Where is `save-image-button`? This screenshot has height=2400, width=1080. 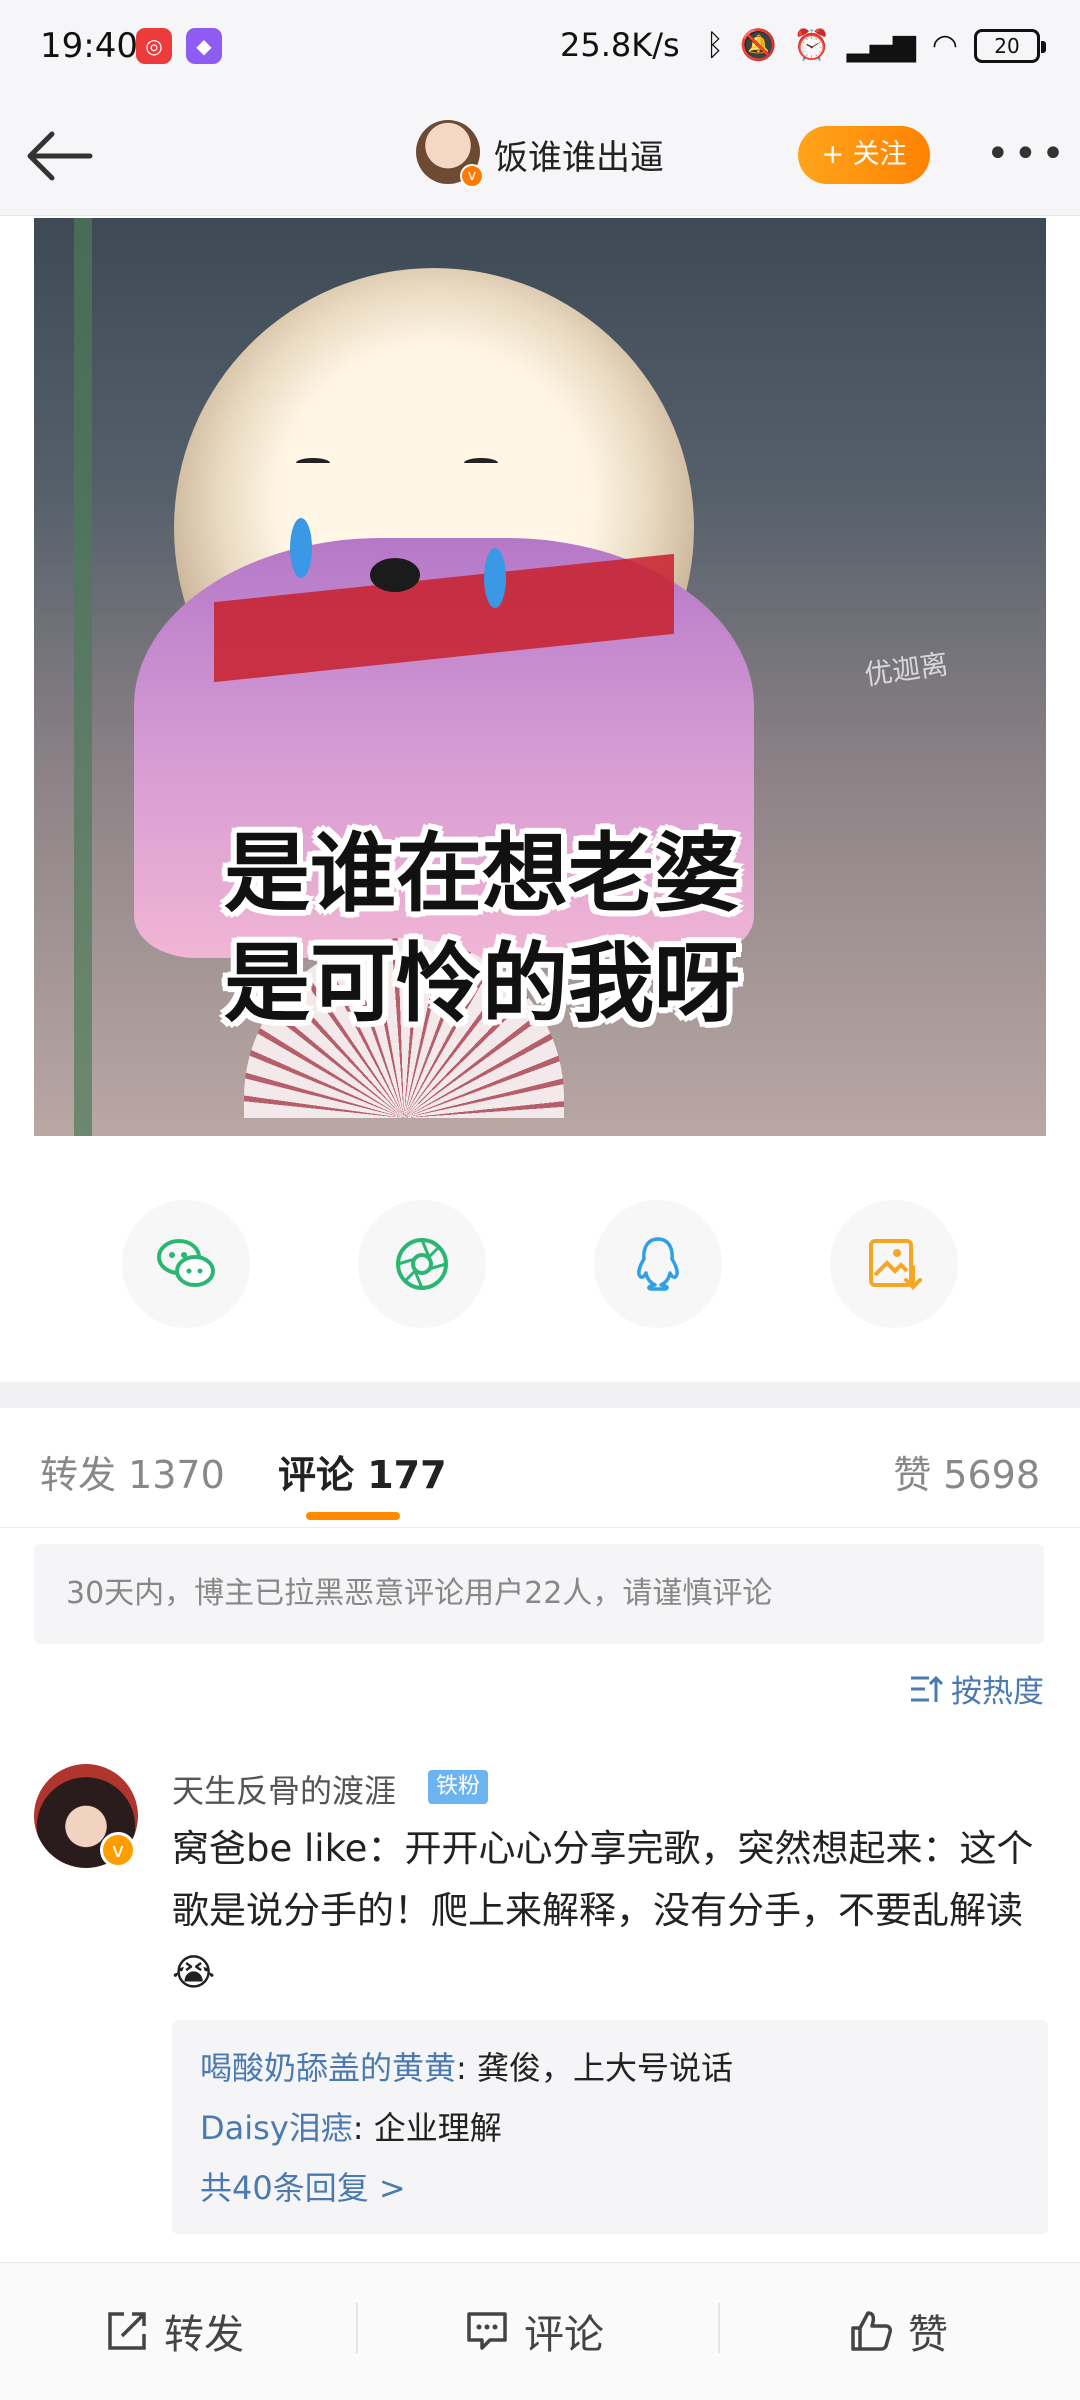
save-image-button is located at coordinates (894, 1264).